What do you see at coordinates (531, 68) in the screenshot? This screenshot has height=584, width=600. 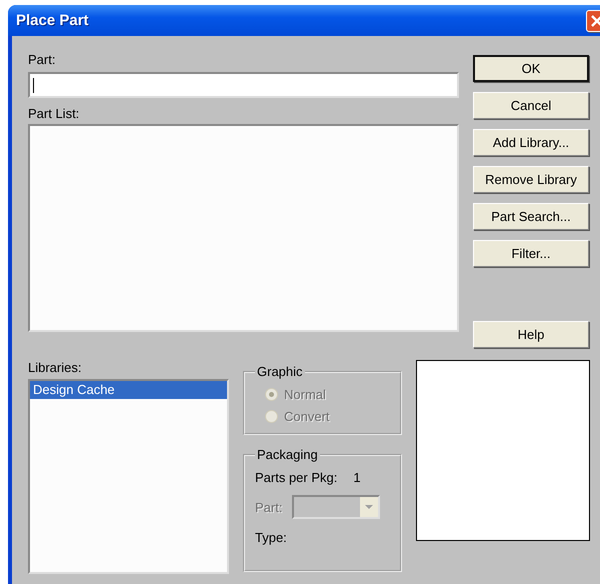 I see `dialog-button: OK` at bounding box center [531, 68].